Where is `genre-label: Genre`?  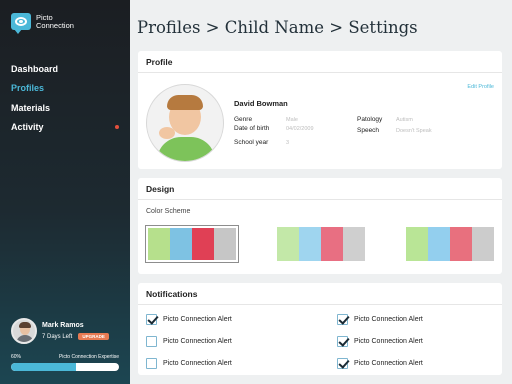
genre-label: Genre is located at coordinates (243, 119).